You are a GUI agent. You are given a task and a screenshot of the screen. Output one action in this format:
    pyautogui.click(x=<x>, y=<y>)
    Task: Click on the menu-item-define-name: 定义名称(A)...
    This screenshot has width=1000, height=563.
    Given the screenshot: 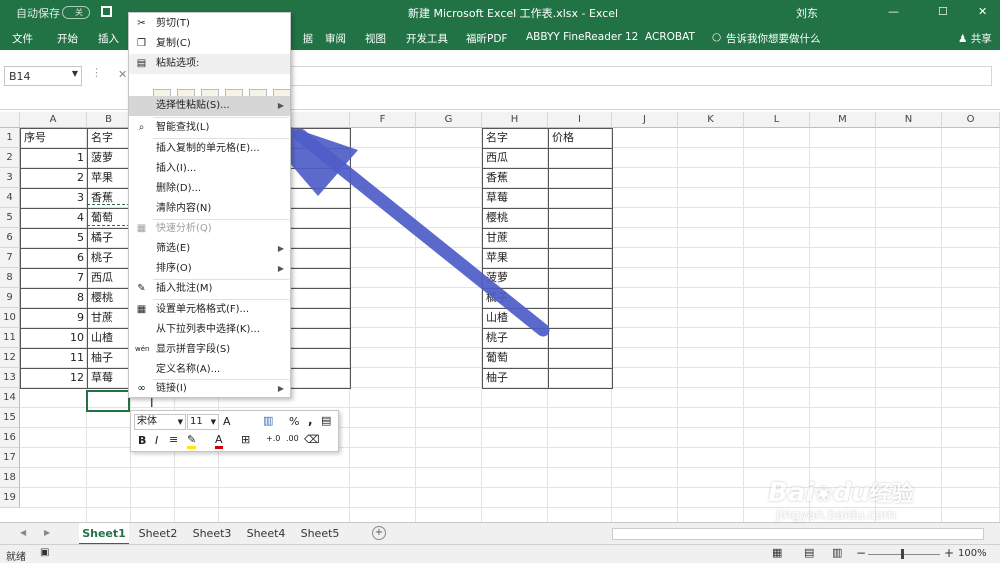 What is the action you would take?
    pyautogui.click(x=209, y=370)
    